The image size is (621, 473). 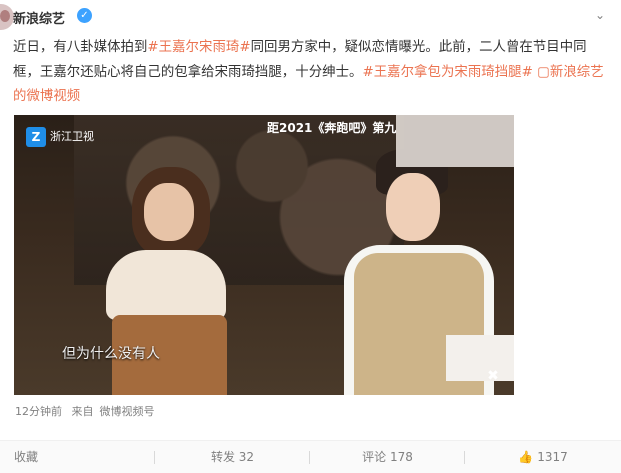 I want to click on video-subtitle: 但为什么没有人, so click(x=111, y=354).